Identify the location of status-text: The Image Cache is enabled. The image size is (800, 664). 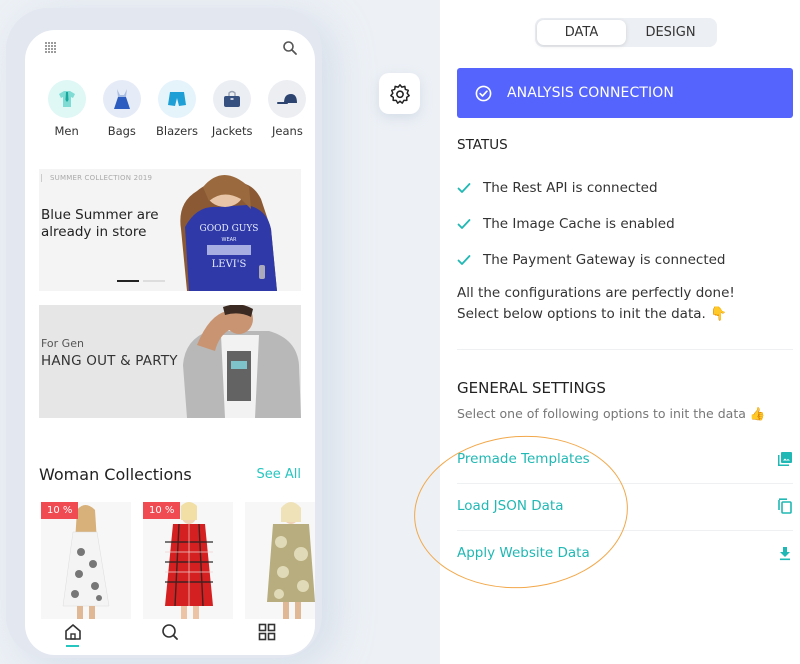
(579, 224).